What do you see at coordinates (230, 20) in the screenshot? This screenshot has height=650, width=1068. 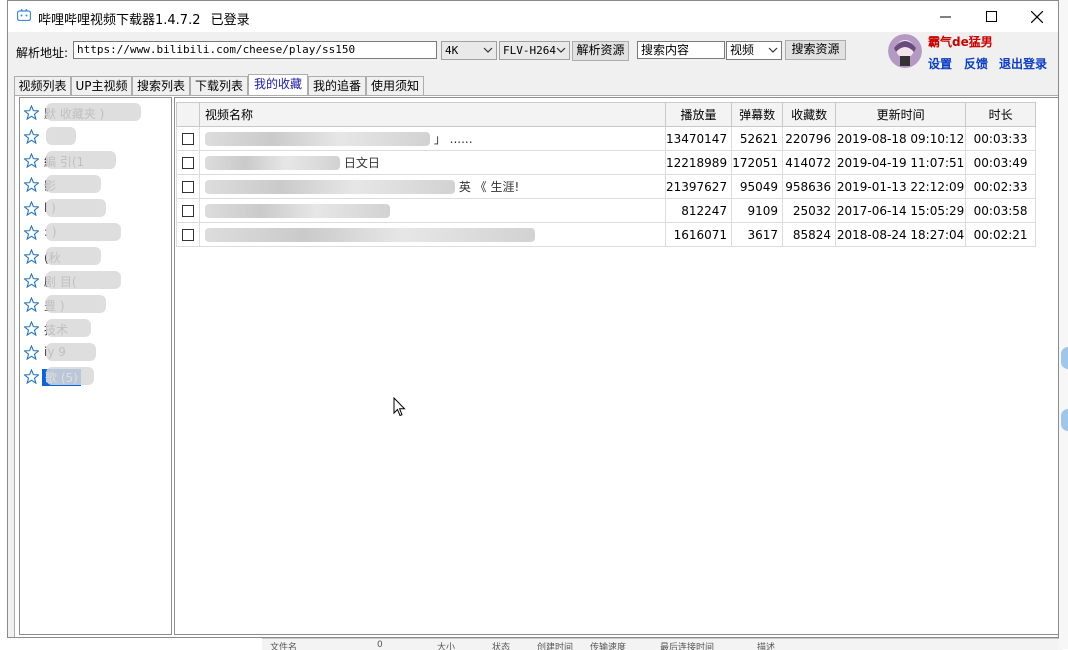 I see `login-status: 已登录` at bounding box center [230, 20].